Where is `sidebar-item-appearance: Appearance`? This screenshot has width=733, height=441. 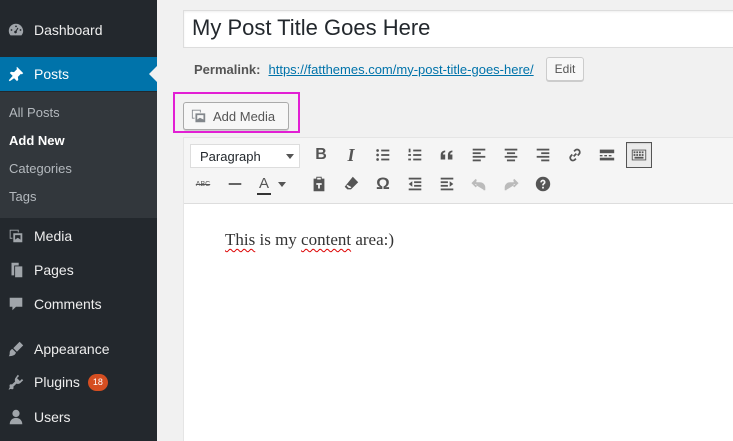 sidebar-item-appearance: Appearance is located at coordinates (78, 349).